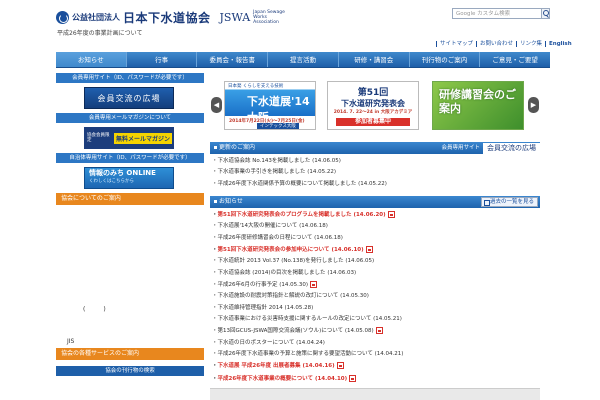 The width and height of the screenshot is (600, 400). Describe the element at coordinates (373, 122) in the screenshot. I see `slide2-cta: 参加者募集中` at that location.